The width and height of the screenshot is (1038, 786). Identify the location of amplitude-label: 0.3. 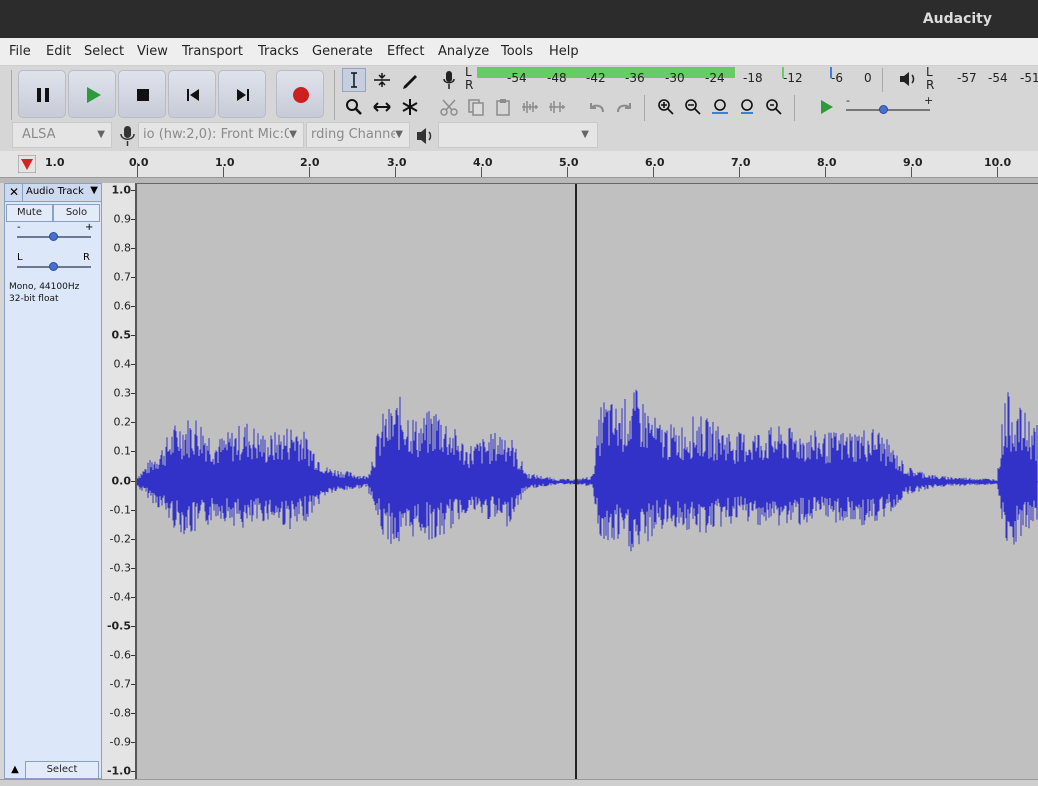
(122, 393).